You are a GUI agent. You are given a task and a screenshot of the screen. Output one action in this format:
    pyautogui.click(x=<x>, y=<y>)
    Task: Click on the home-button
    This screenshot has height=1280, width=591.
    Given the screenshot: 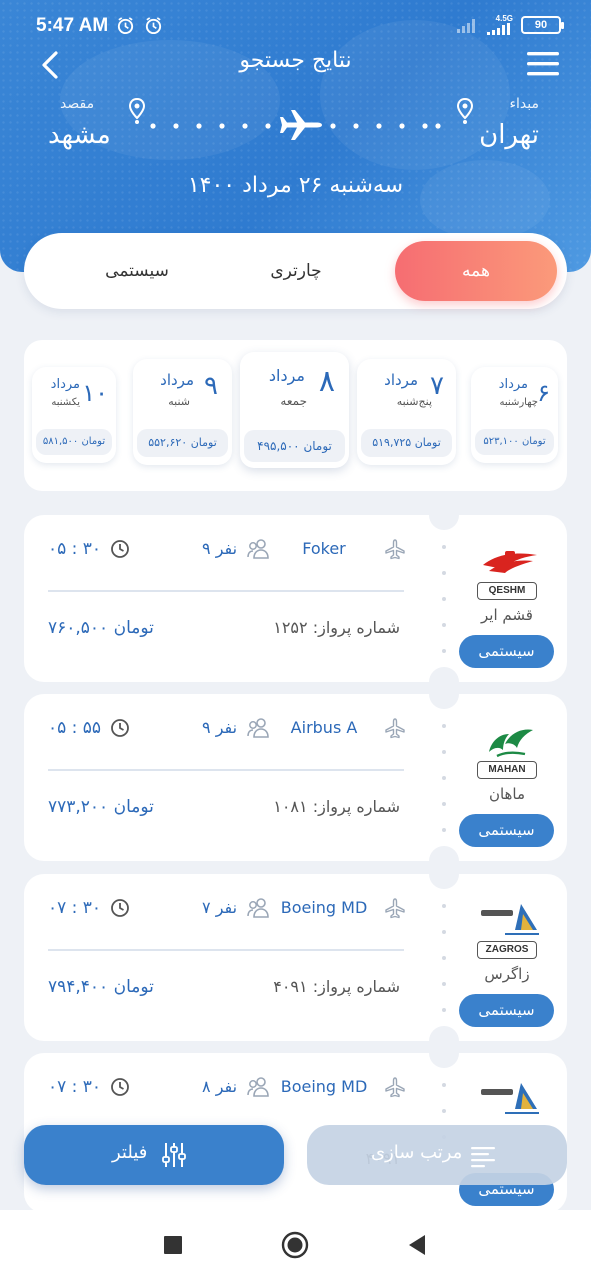 What is the action you would take?
    pyautogui.click(x=295, y=1245)
    